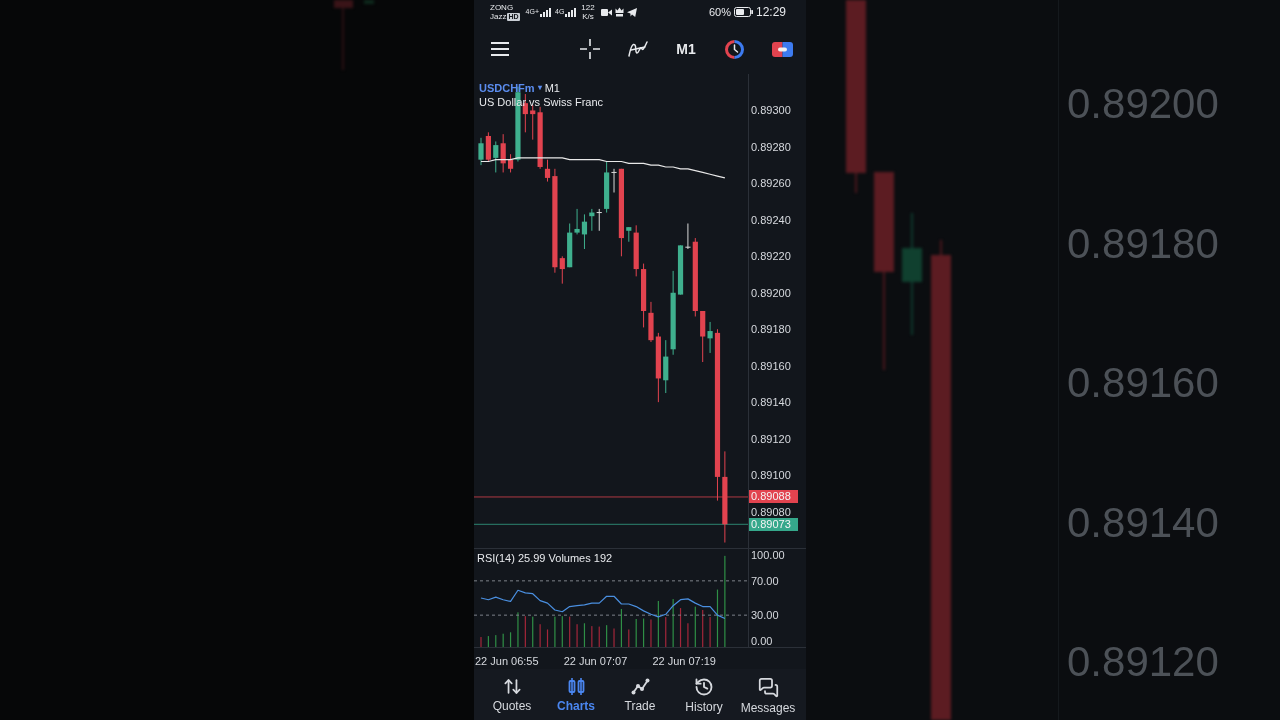  Describe the element at coordinates (1143, 383) in the screenshot. I see `backdrop-price-label: 0.89160` at that location.